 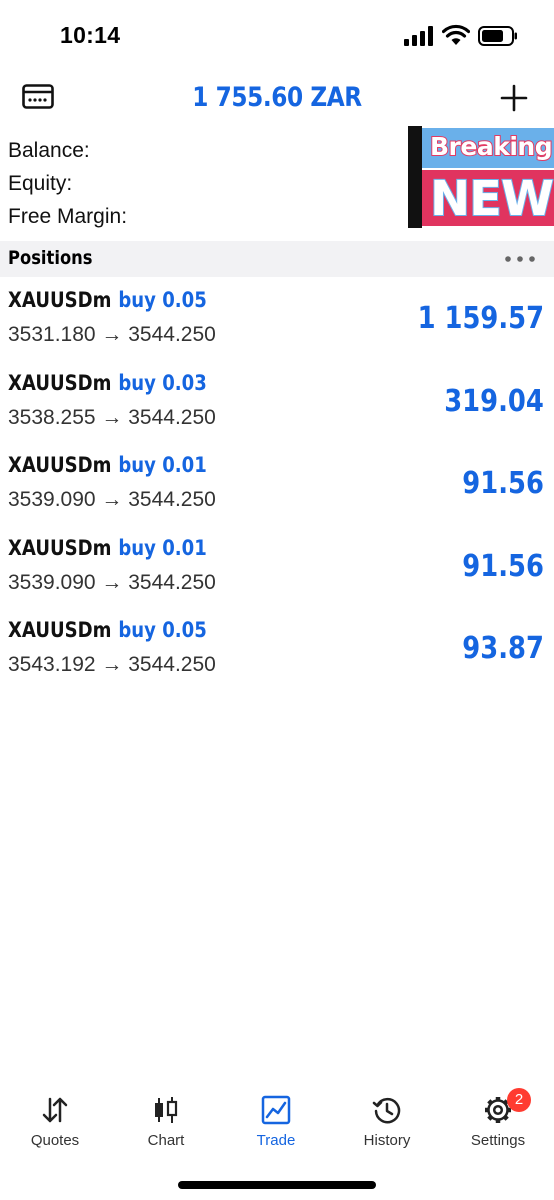 I want to click on quotes-arrows-icon, so click(x=55, y=1110).